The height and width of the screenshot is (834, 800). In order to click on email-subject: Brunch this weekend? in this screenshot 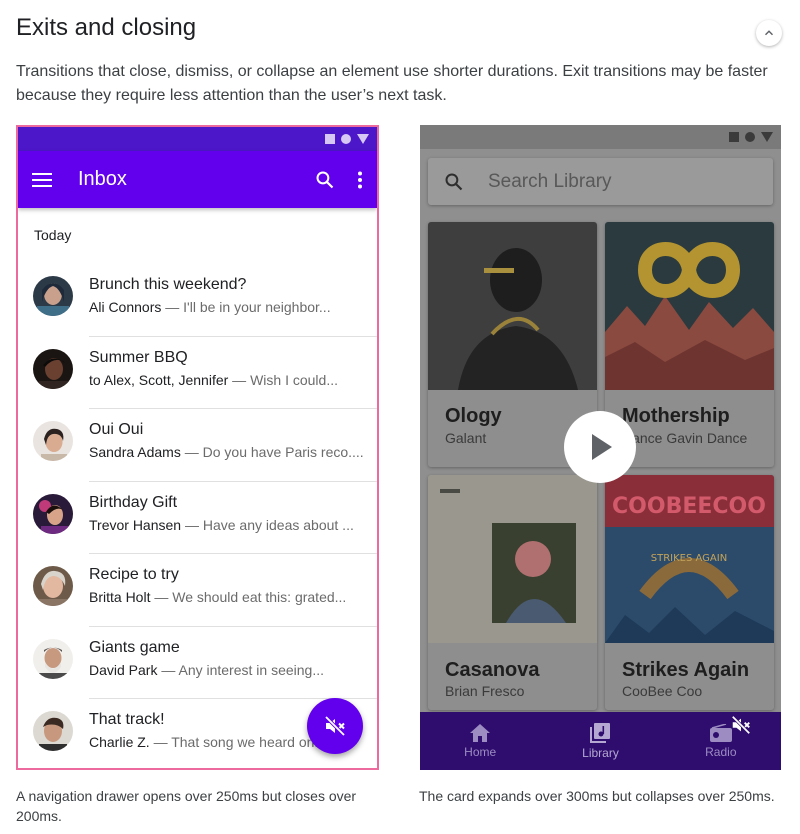, I will do `click(168, 284)`.